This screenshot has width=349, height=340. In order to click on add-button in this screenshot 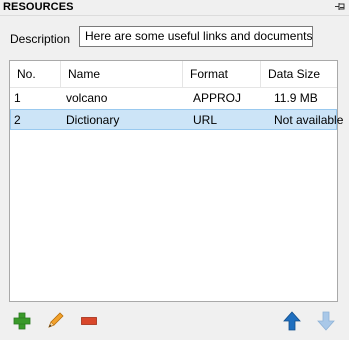, I will do `click(22, 321)`.